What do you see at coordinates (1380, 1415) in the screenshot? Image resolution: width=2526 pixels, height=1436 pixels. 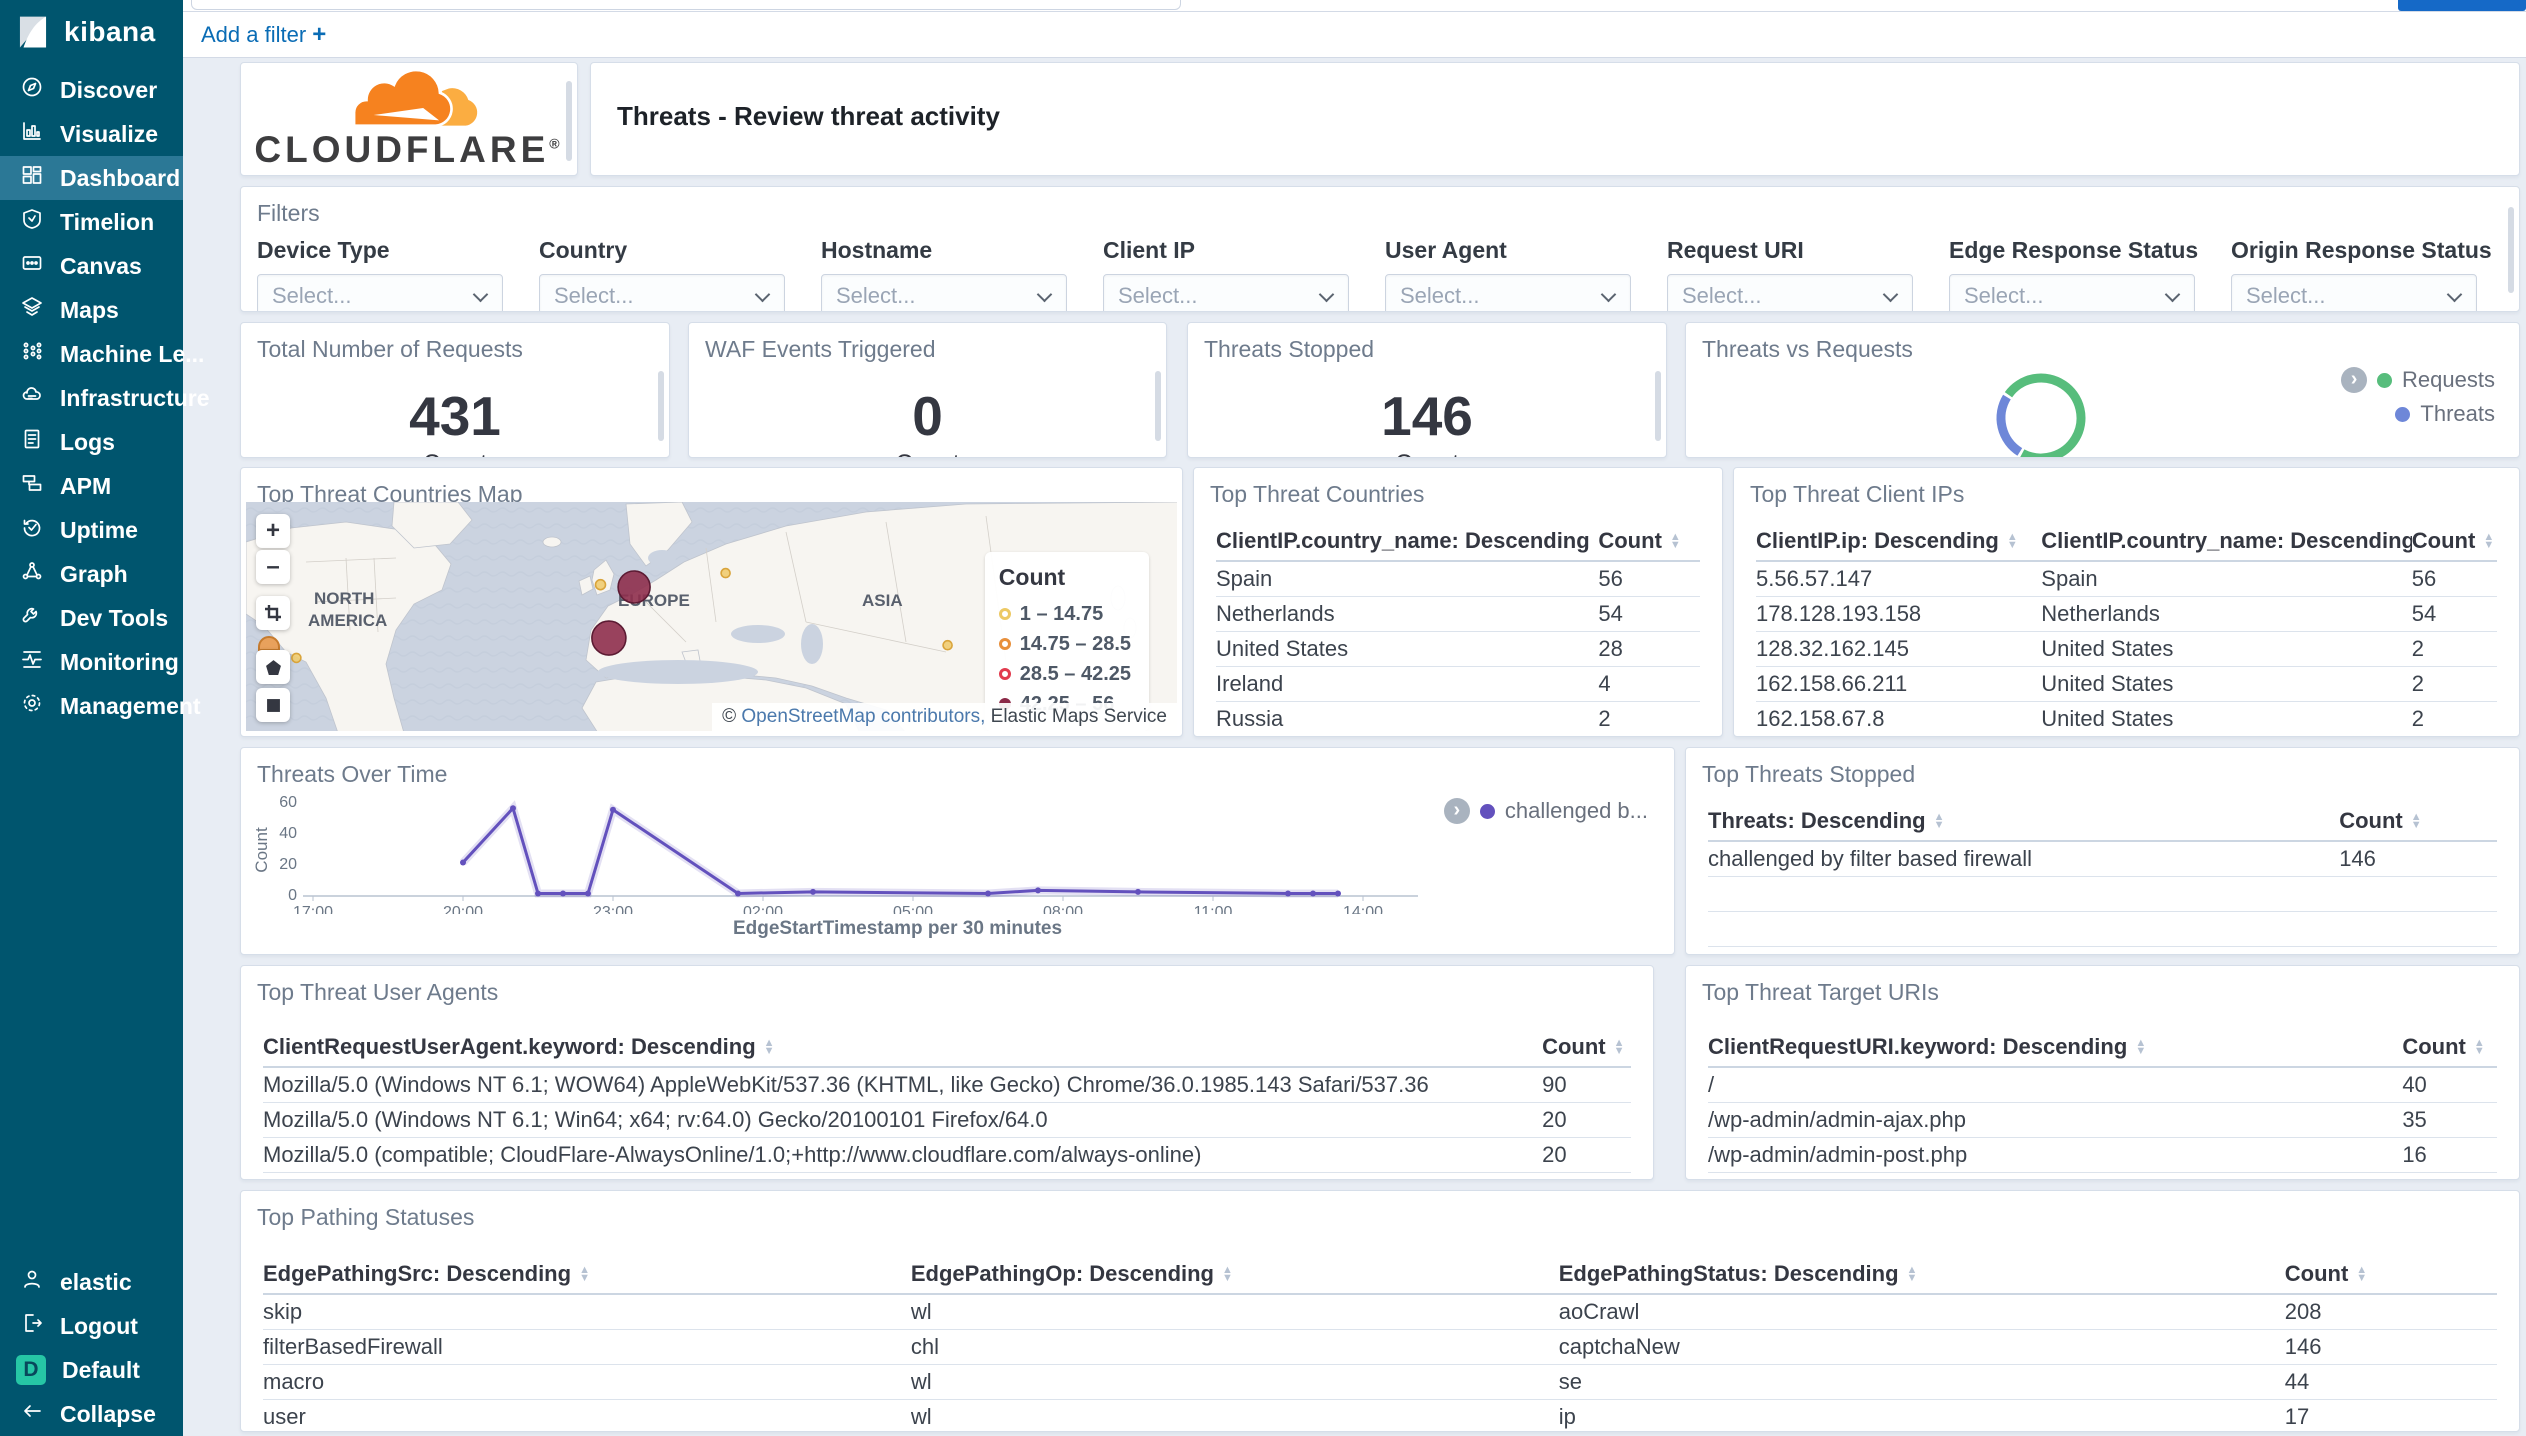 I see `table-row: user wl ip 17` at bounding box center [1380, 1415].